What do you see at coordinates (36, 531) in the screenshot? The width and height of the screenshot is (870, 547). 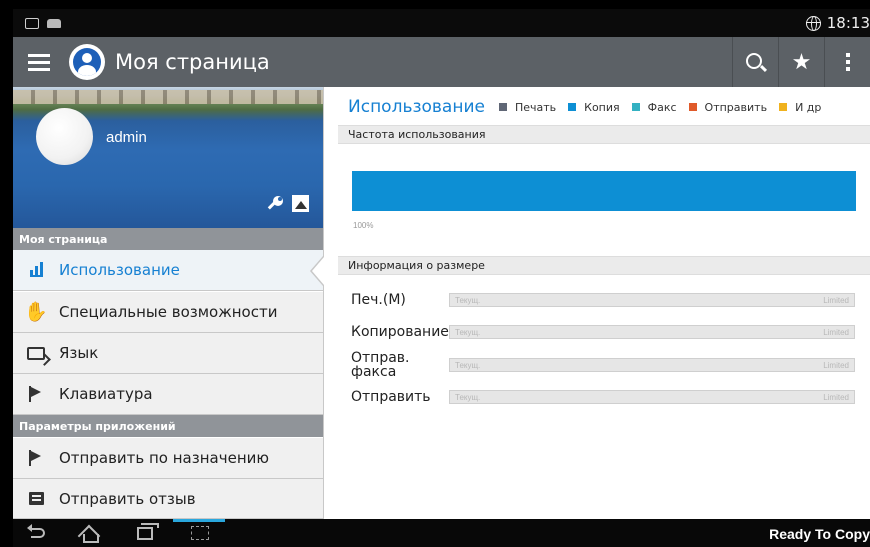 I see `back-icon` at bounding box center [36, 531].